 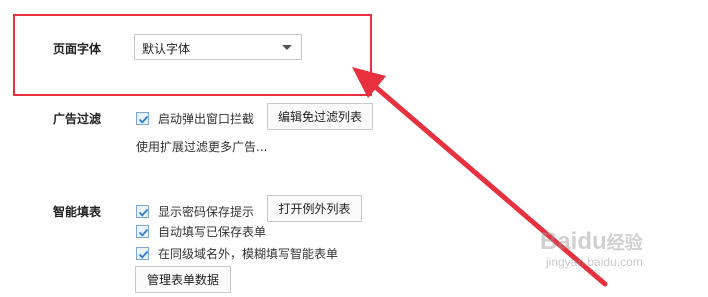 What do you see at coordinates (624, 243) in the screenshot?
I see `watermark-brand-cn: 经验` at bounding box center [624, 243].